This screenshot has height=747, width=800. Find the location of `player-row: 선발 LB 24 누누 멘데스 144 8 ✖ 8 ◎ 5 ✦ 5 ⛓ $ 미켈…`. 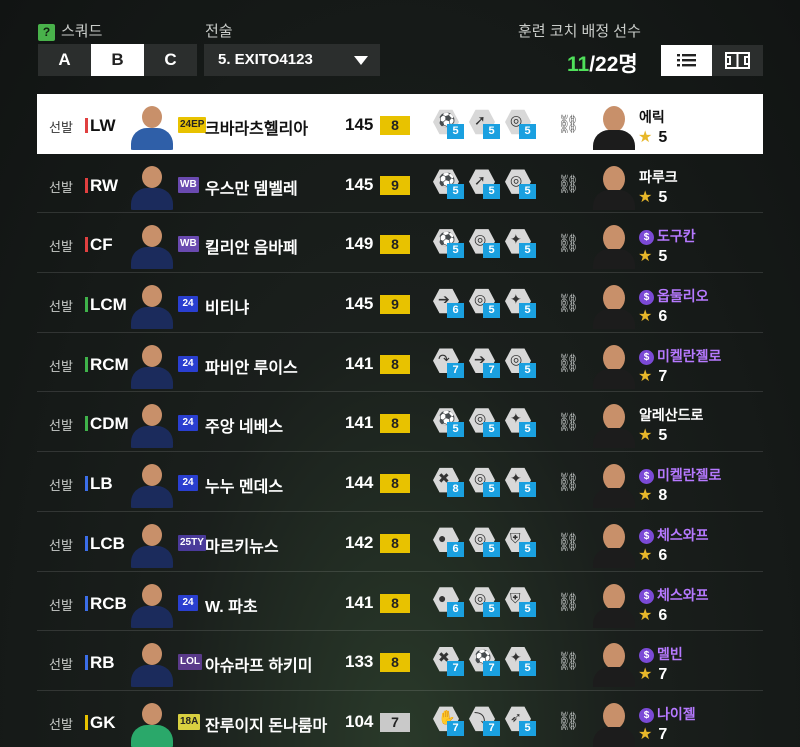

player-row: 선발 LB 24 누누 멘데스 144 8 ✖ 8 ◎ 5 ✦ 5 ⛓ $ 미켈… is located at coordinates (400, 482).